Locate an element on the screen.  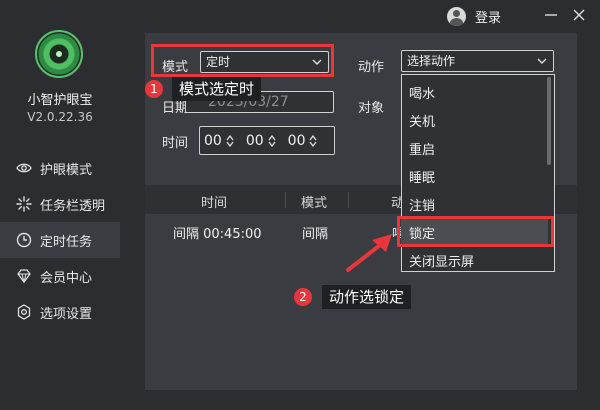
user-login: 登录 is located at coordinates (474, 16).